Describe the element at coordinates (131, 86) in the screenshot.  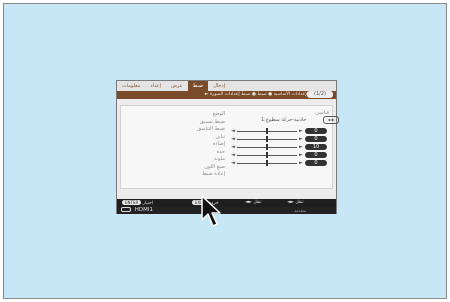
I see `tab-info: معلومات` at that location.